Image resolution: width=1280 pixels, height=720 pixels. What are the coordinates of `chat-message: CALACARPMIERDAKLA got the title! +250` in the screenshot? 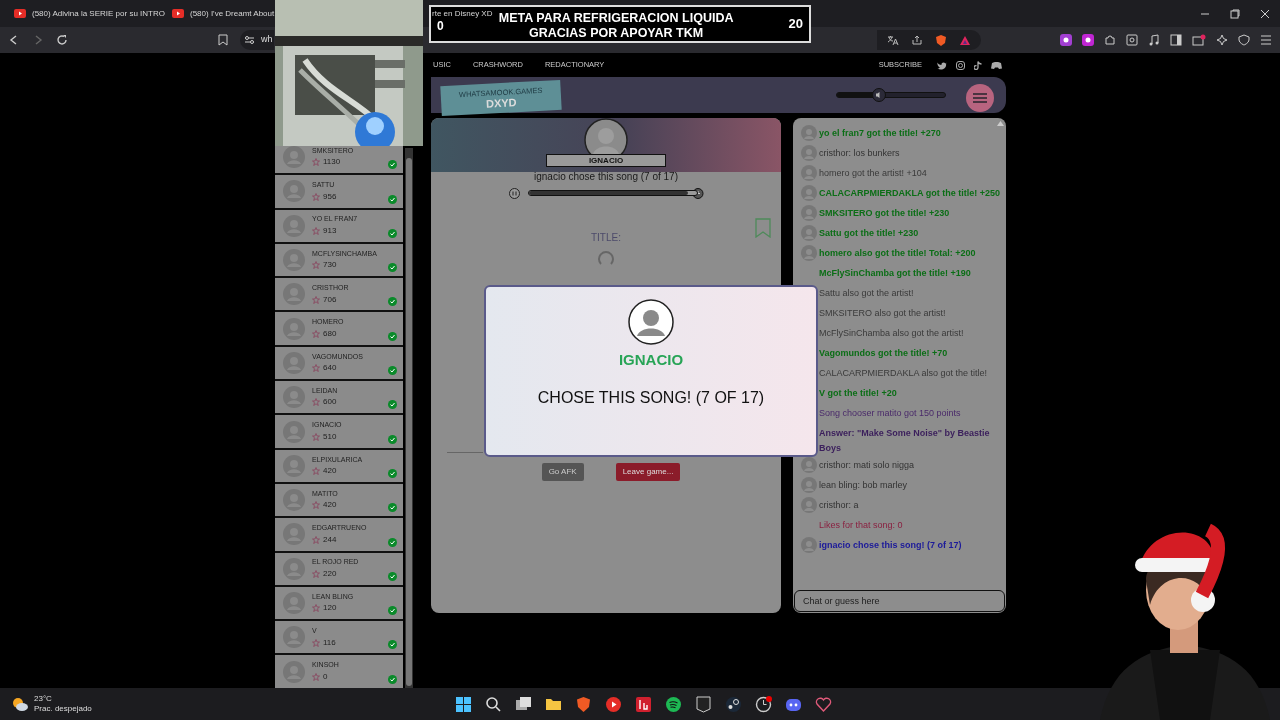 It's located at (909, 193).